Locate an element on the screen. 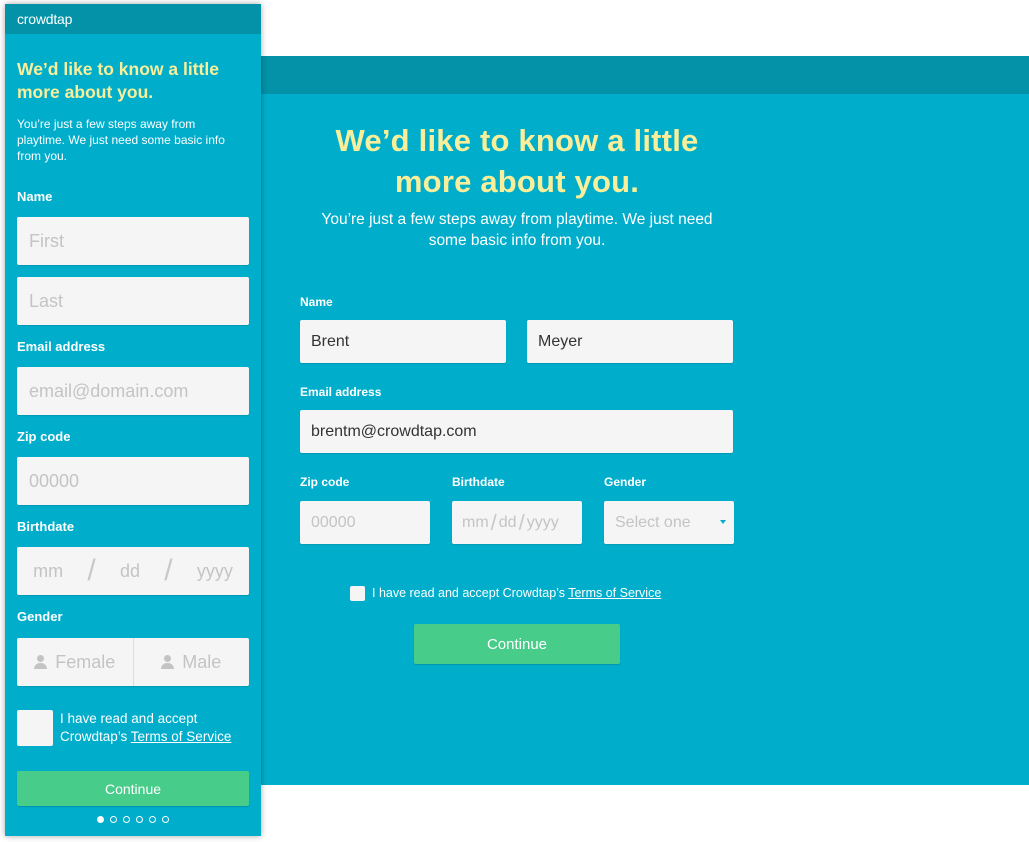 The width and height of the screenshot is (1029, 842). desktop-last-name-input: Meyer is located at coordinates (630, 341).